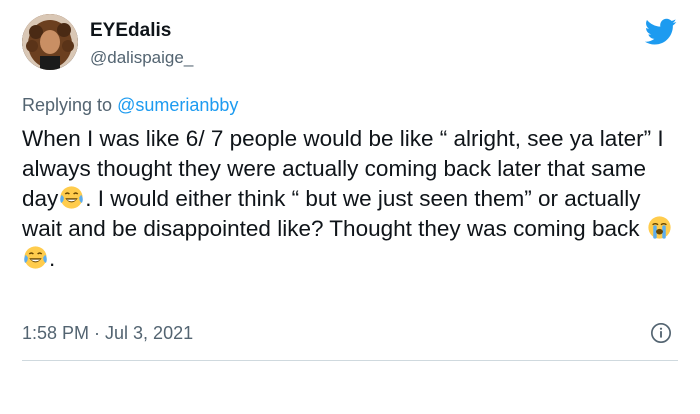  What do you see at coordinates (52, 258) in the screenshot?
I see `tweet-text-part-3: .` at bounding box center [52, 258].